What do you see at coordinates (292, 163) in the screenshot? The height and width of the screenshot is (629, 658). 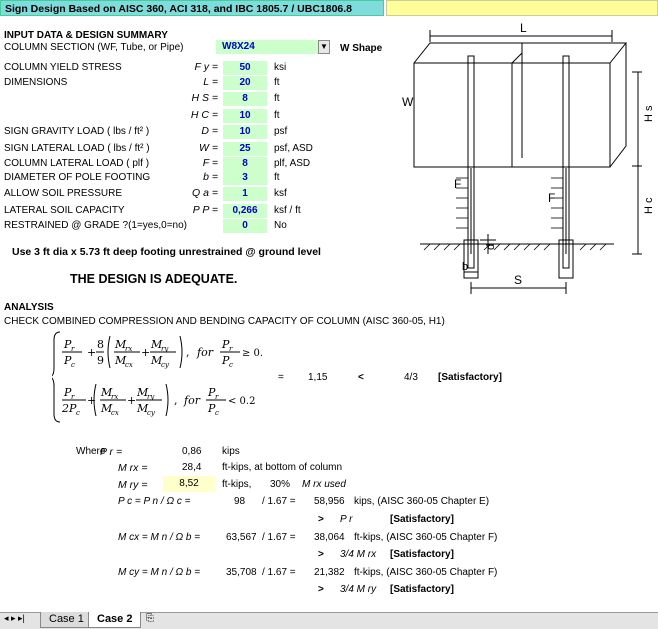 I see `input-unit: plf, ASD` at bounding box center [292, 163].